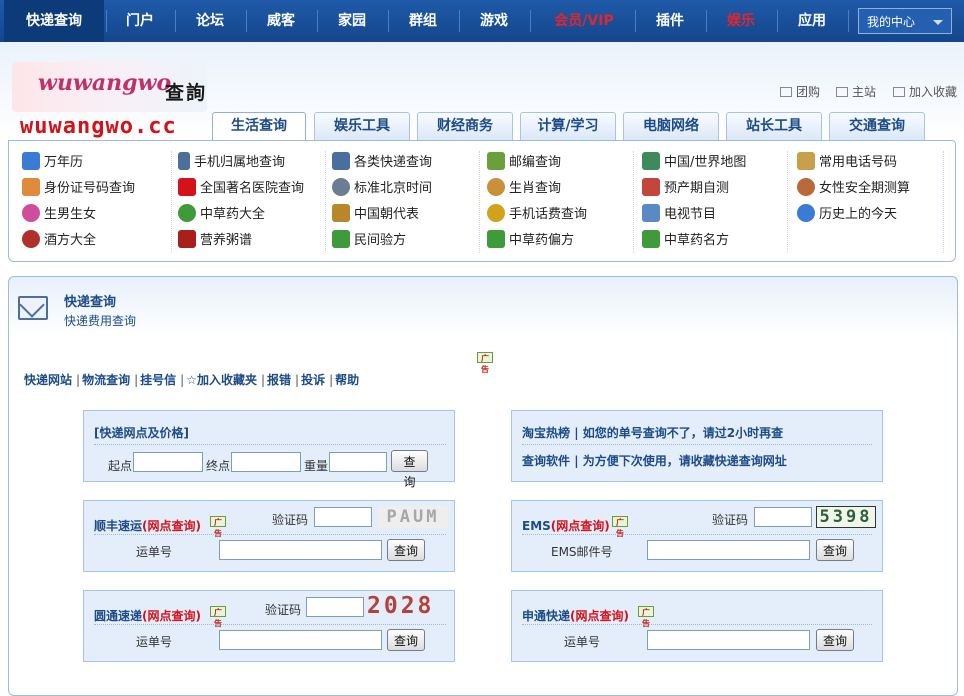 The width and height of the screenshot is (964, 696). I want to click on nav-item-witkey: 威客, so click(281, 21).